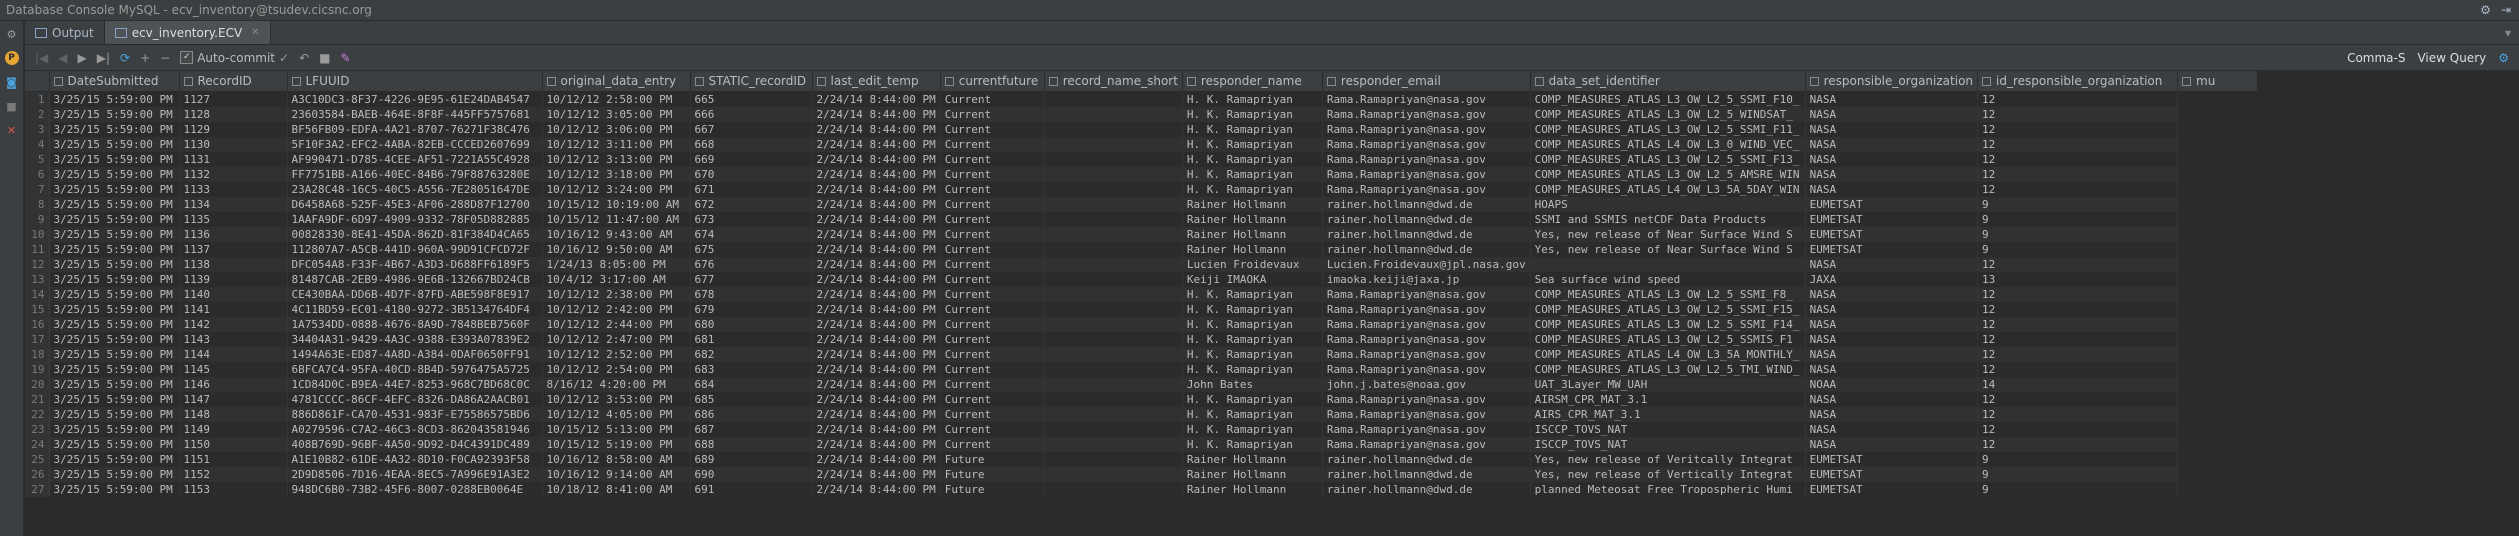  What do you see at coordinates (616, 189) in the screenshot?
I see `cell-original-data-entry: 10/12/12 3:24:00 PM` at bounding box center [616, 189].